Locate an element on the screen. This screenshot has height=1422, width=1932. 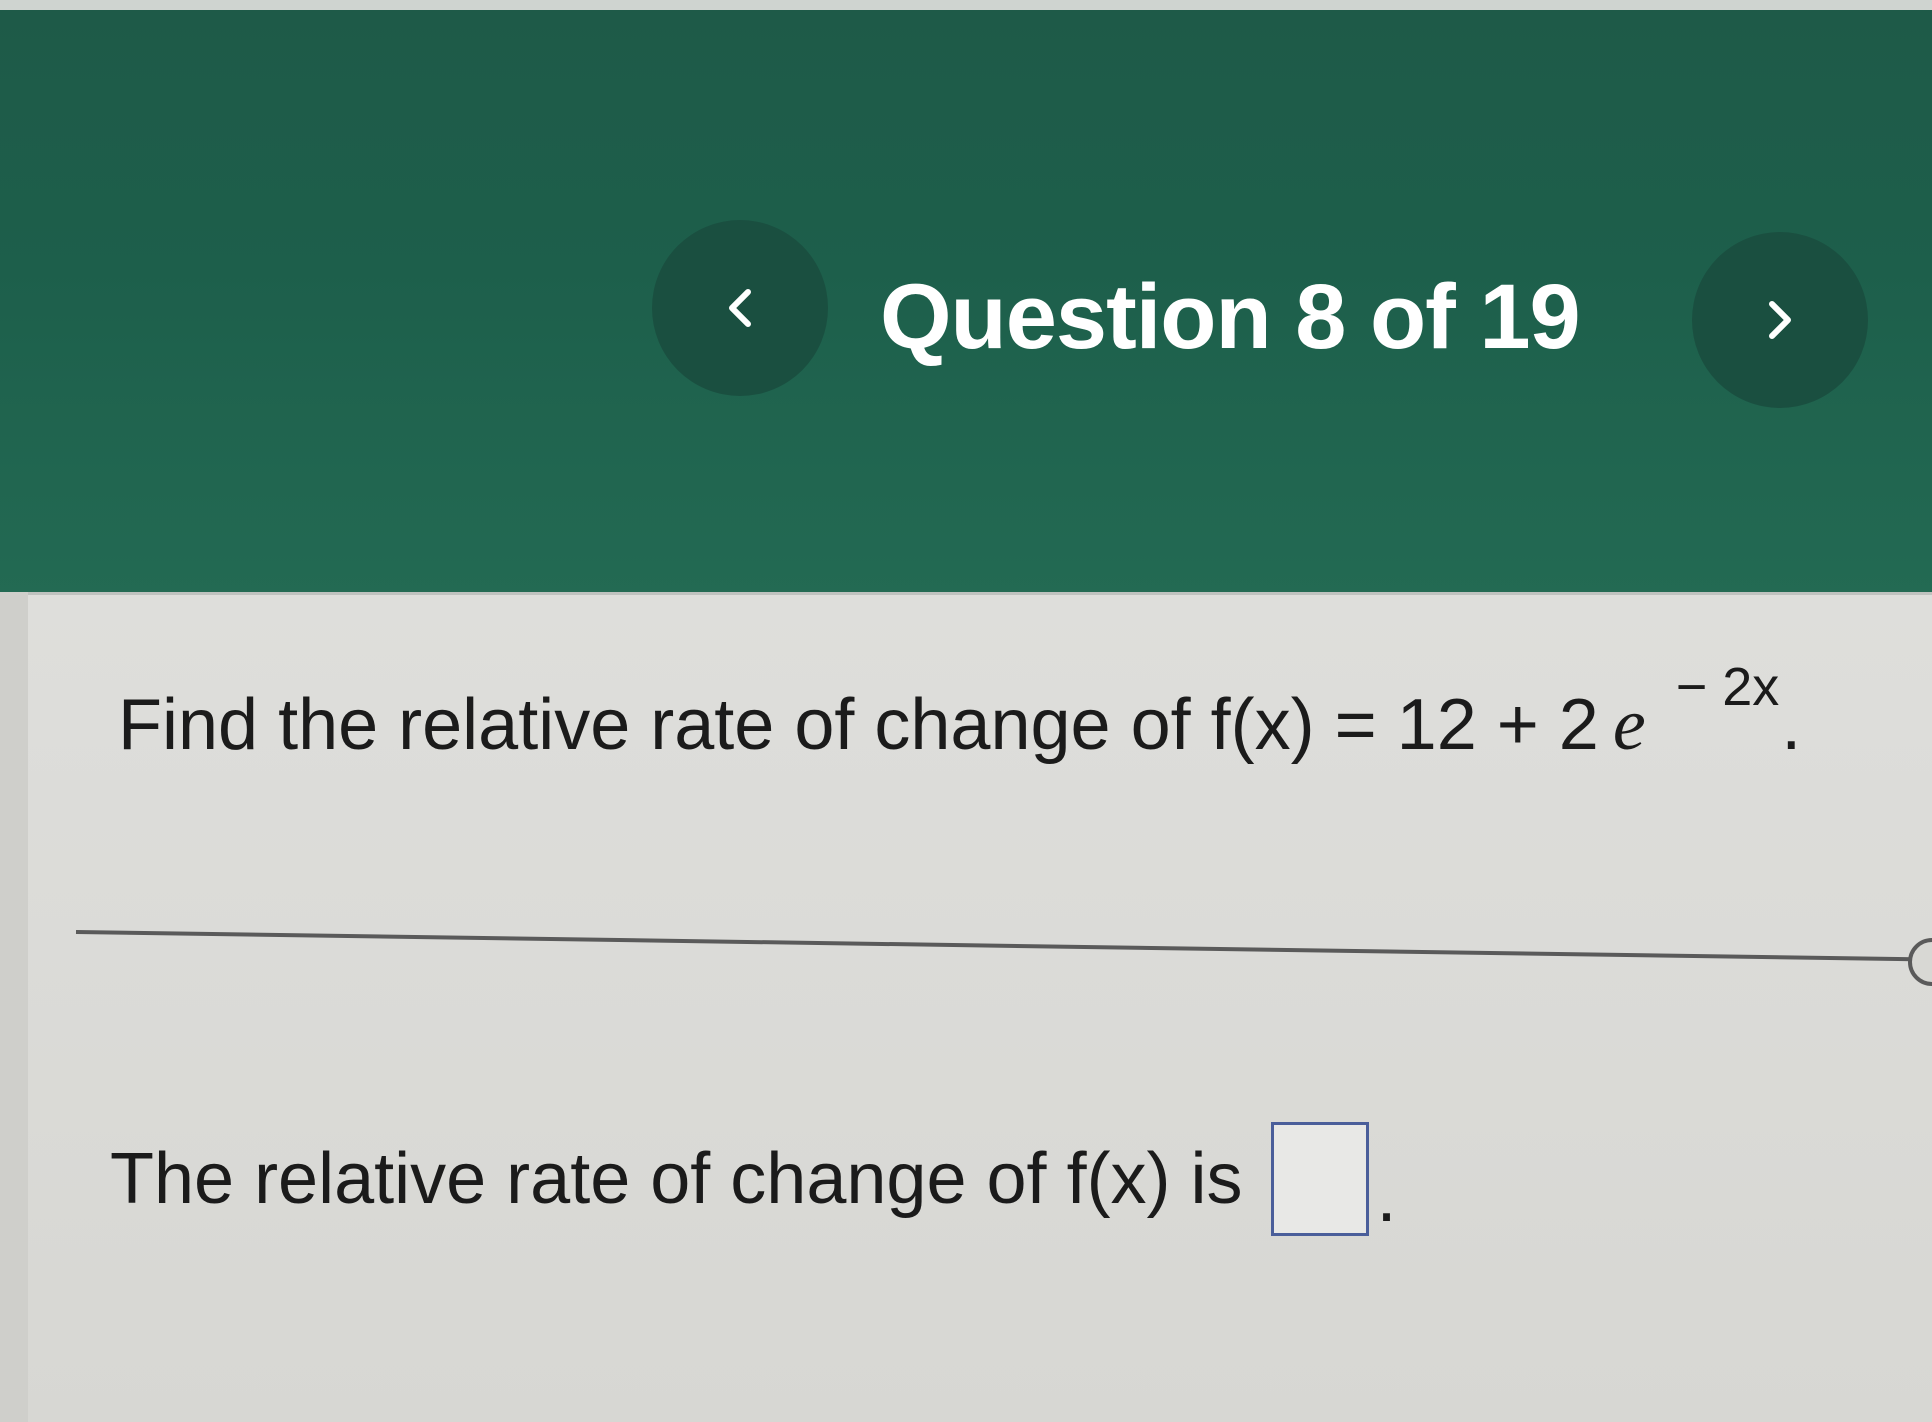
exponent: − 2x is located at coordinates (1727, 687).